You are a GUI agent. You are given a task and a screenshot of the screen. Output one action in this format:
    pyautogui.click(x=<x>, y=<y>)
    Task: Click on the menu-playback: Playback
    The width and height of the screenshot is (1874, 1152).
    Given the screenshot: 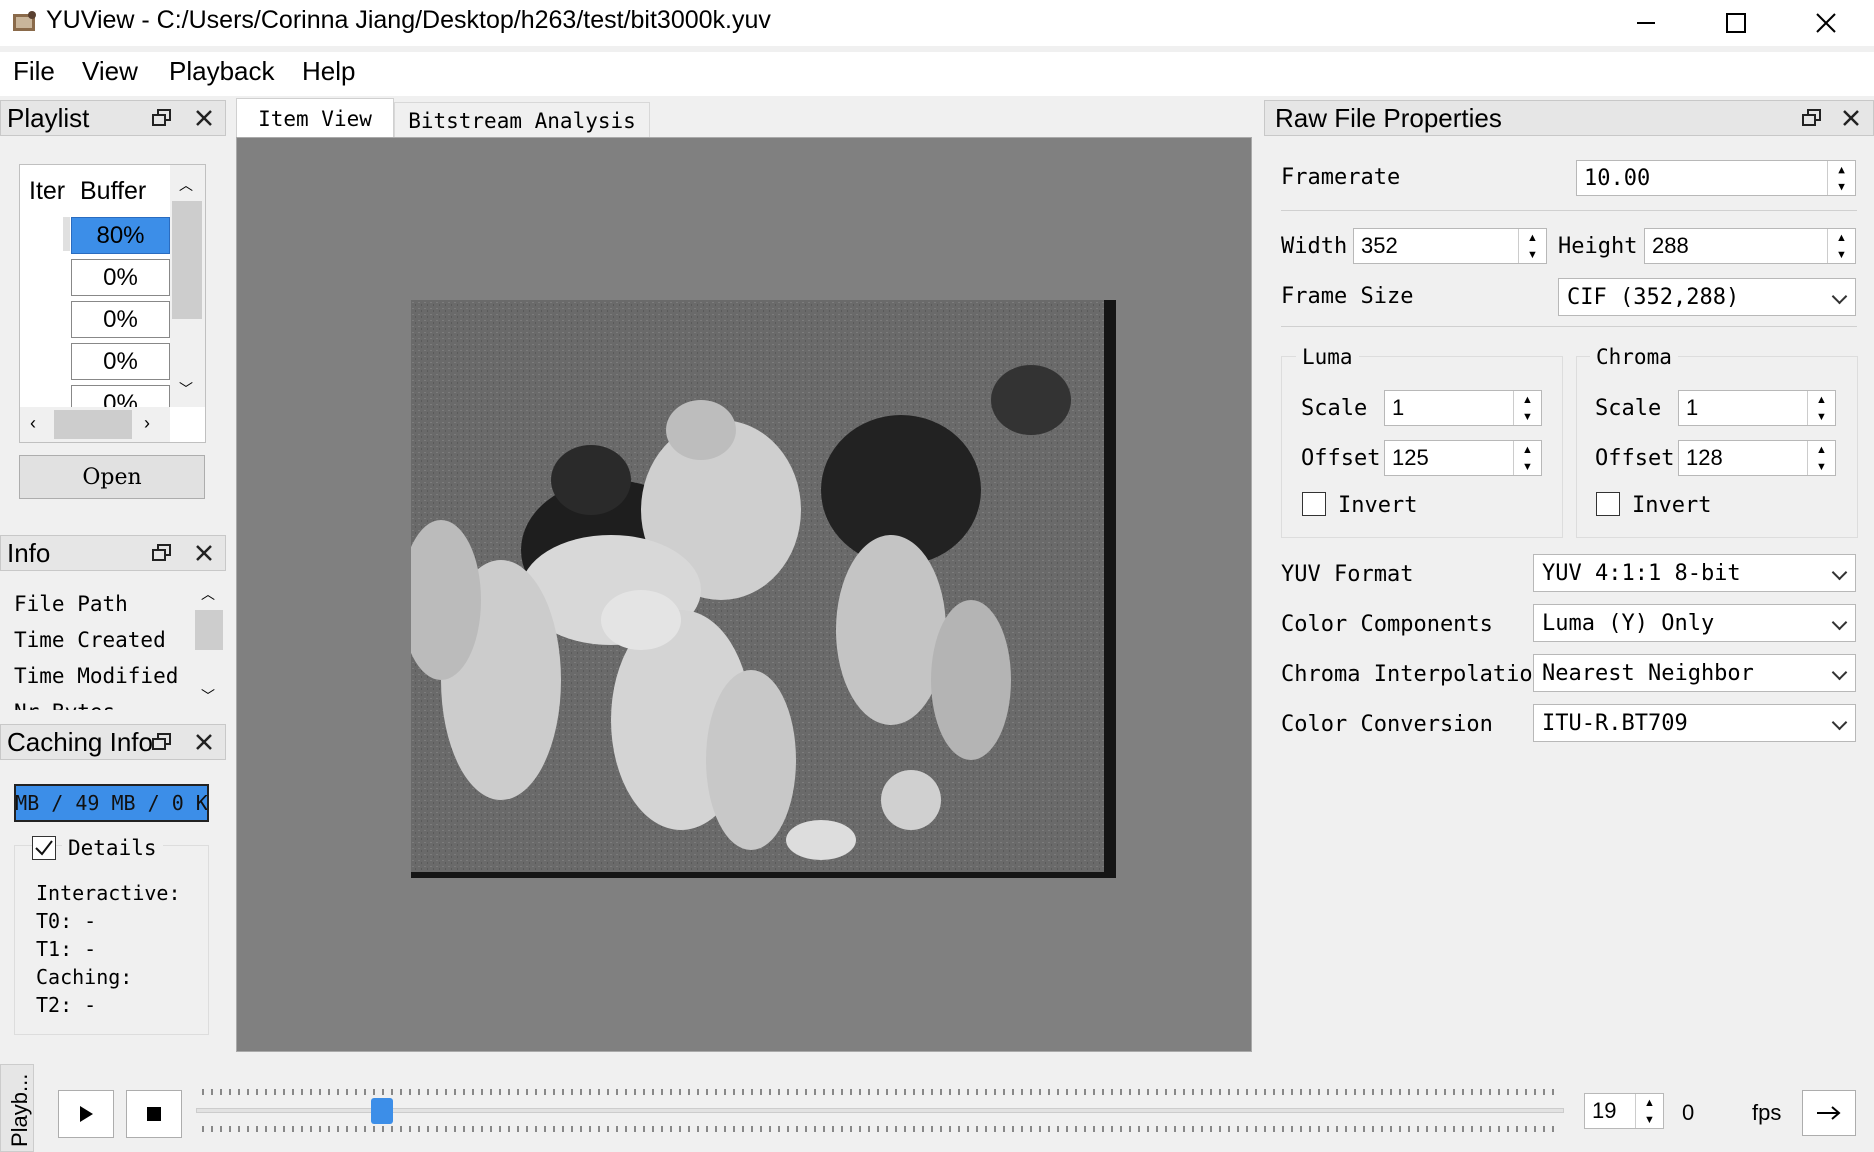 What is the action you would take?
    pyautogui.click(x=222, y=71)
    